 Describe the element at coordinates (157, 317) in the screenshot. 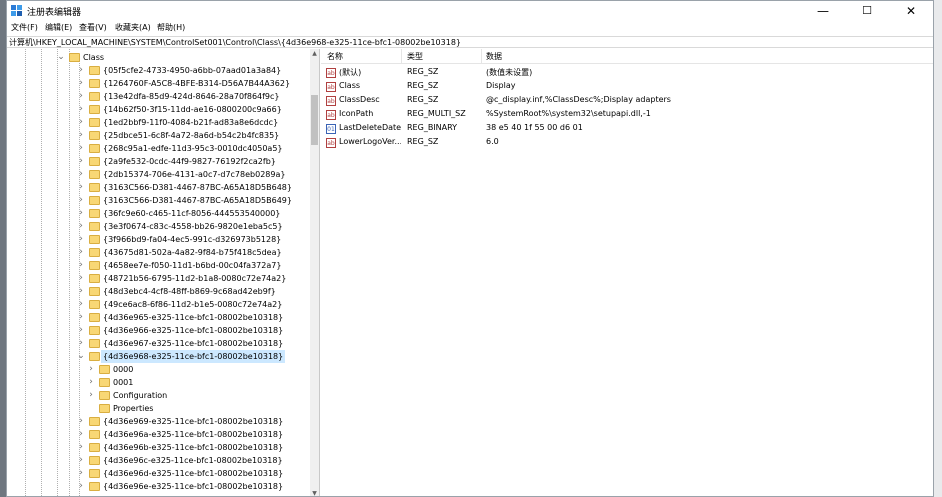

I see `tree-item: › {4d36e965-e325-11ce-bfc1-08002be10318}` at that location.